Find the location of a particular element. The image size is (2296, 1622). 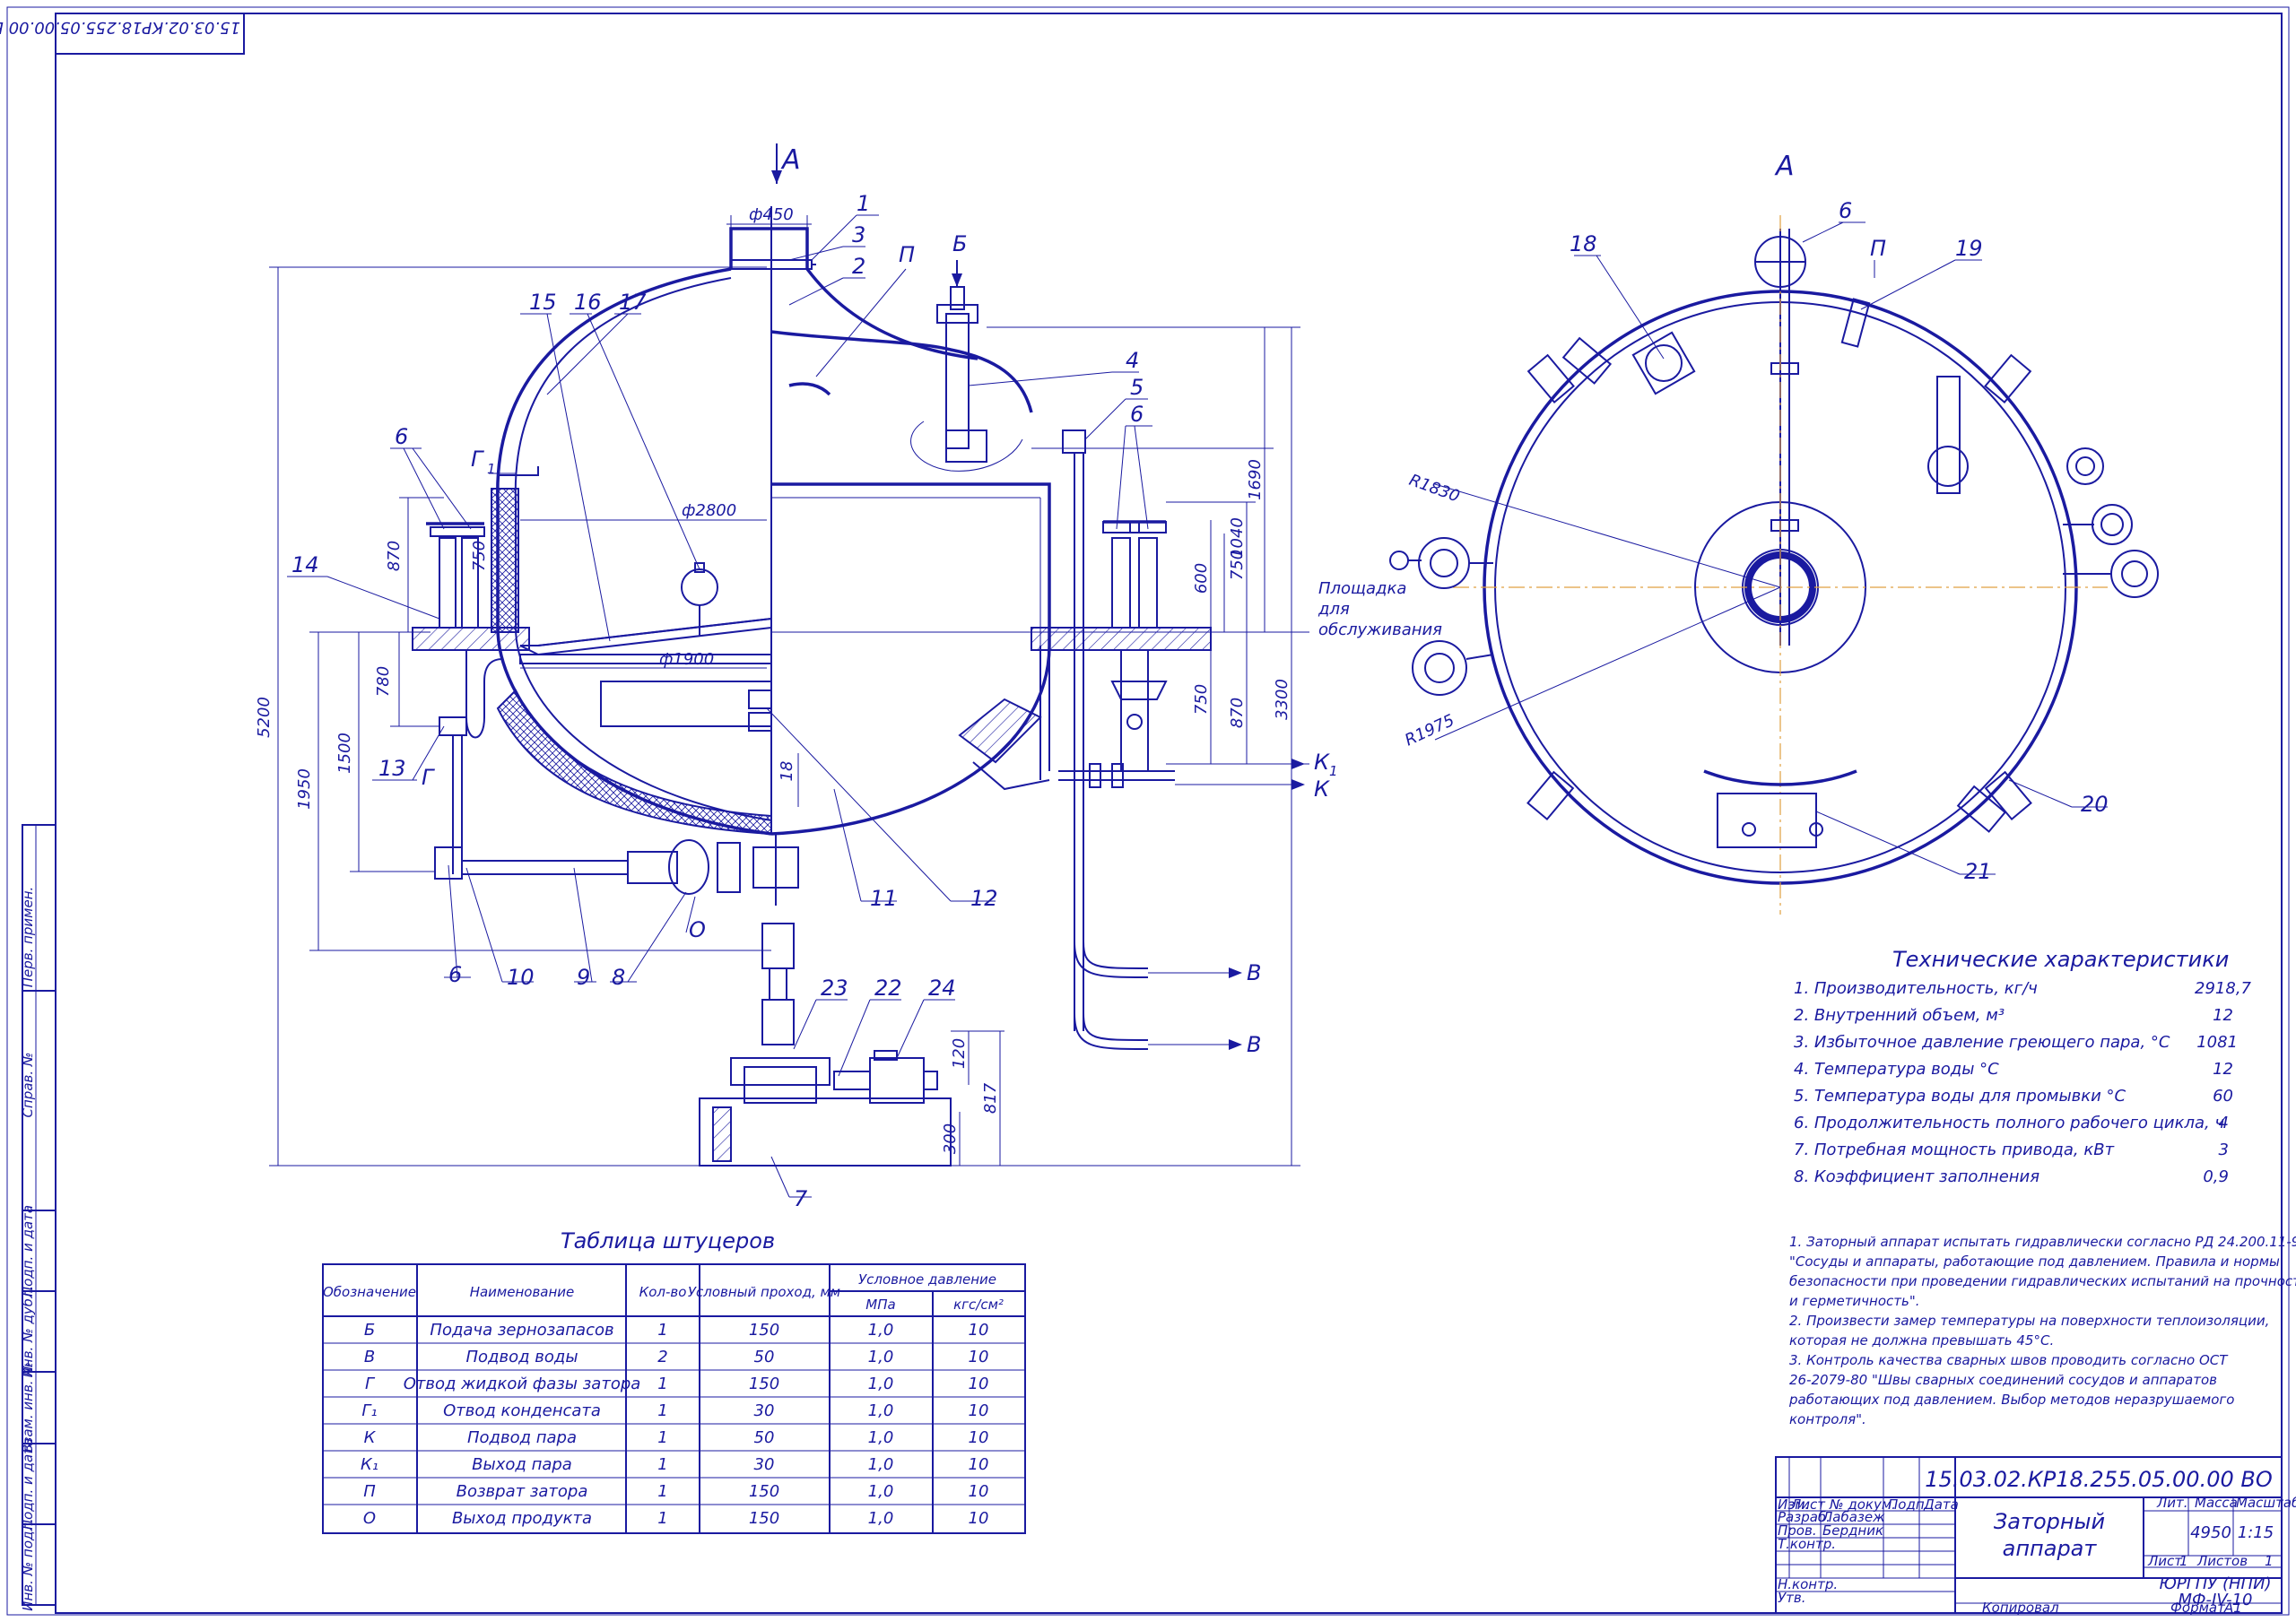

titleblock-sheets-n: 1 is located at coordinates (2269, 1561).